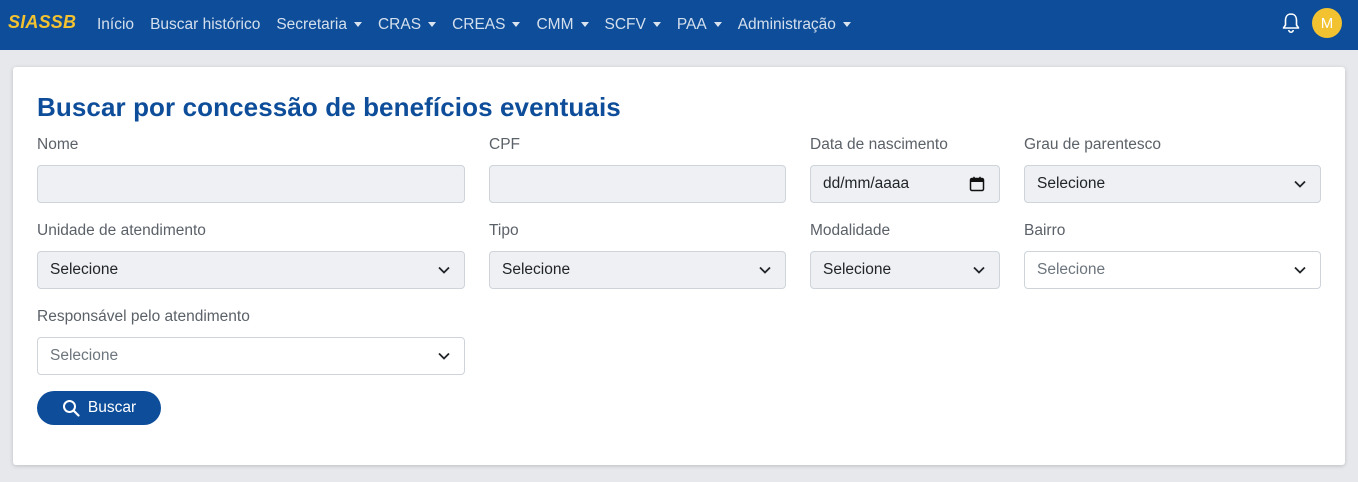 The width and height of the screenshot is (1358, 482). I want to click on nome-label: Nome, so click(58, 144).